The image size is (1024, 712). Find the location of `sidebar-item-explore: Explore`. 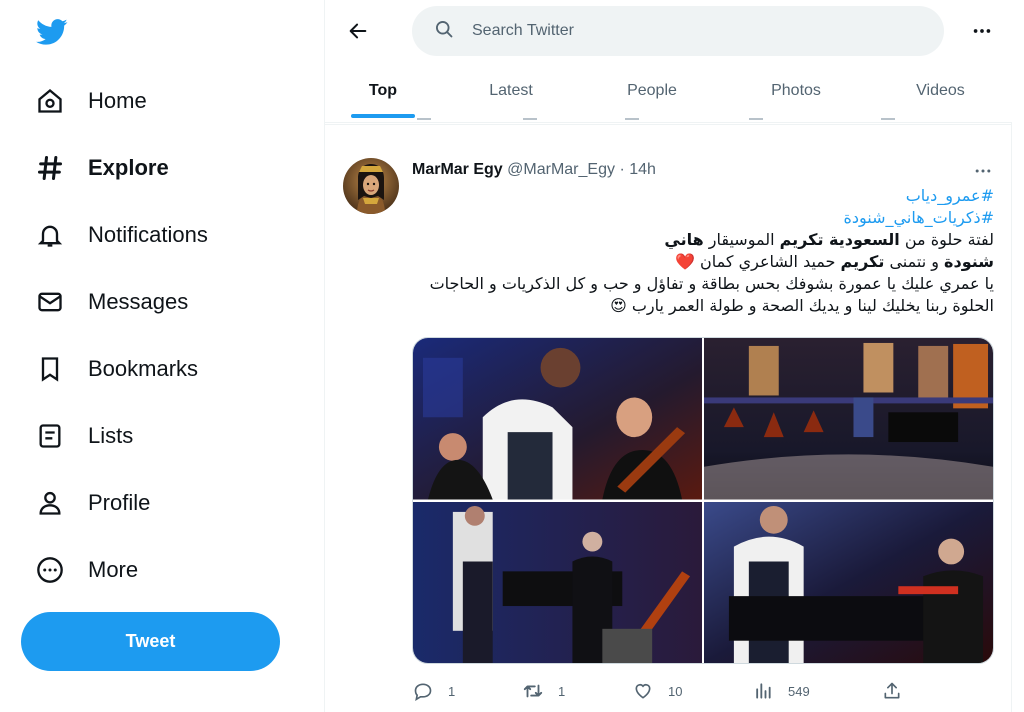

sidebar-item-explore: Explore is located at coordinates (102, 168).